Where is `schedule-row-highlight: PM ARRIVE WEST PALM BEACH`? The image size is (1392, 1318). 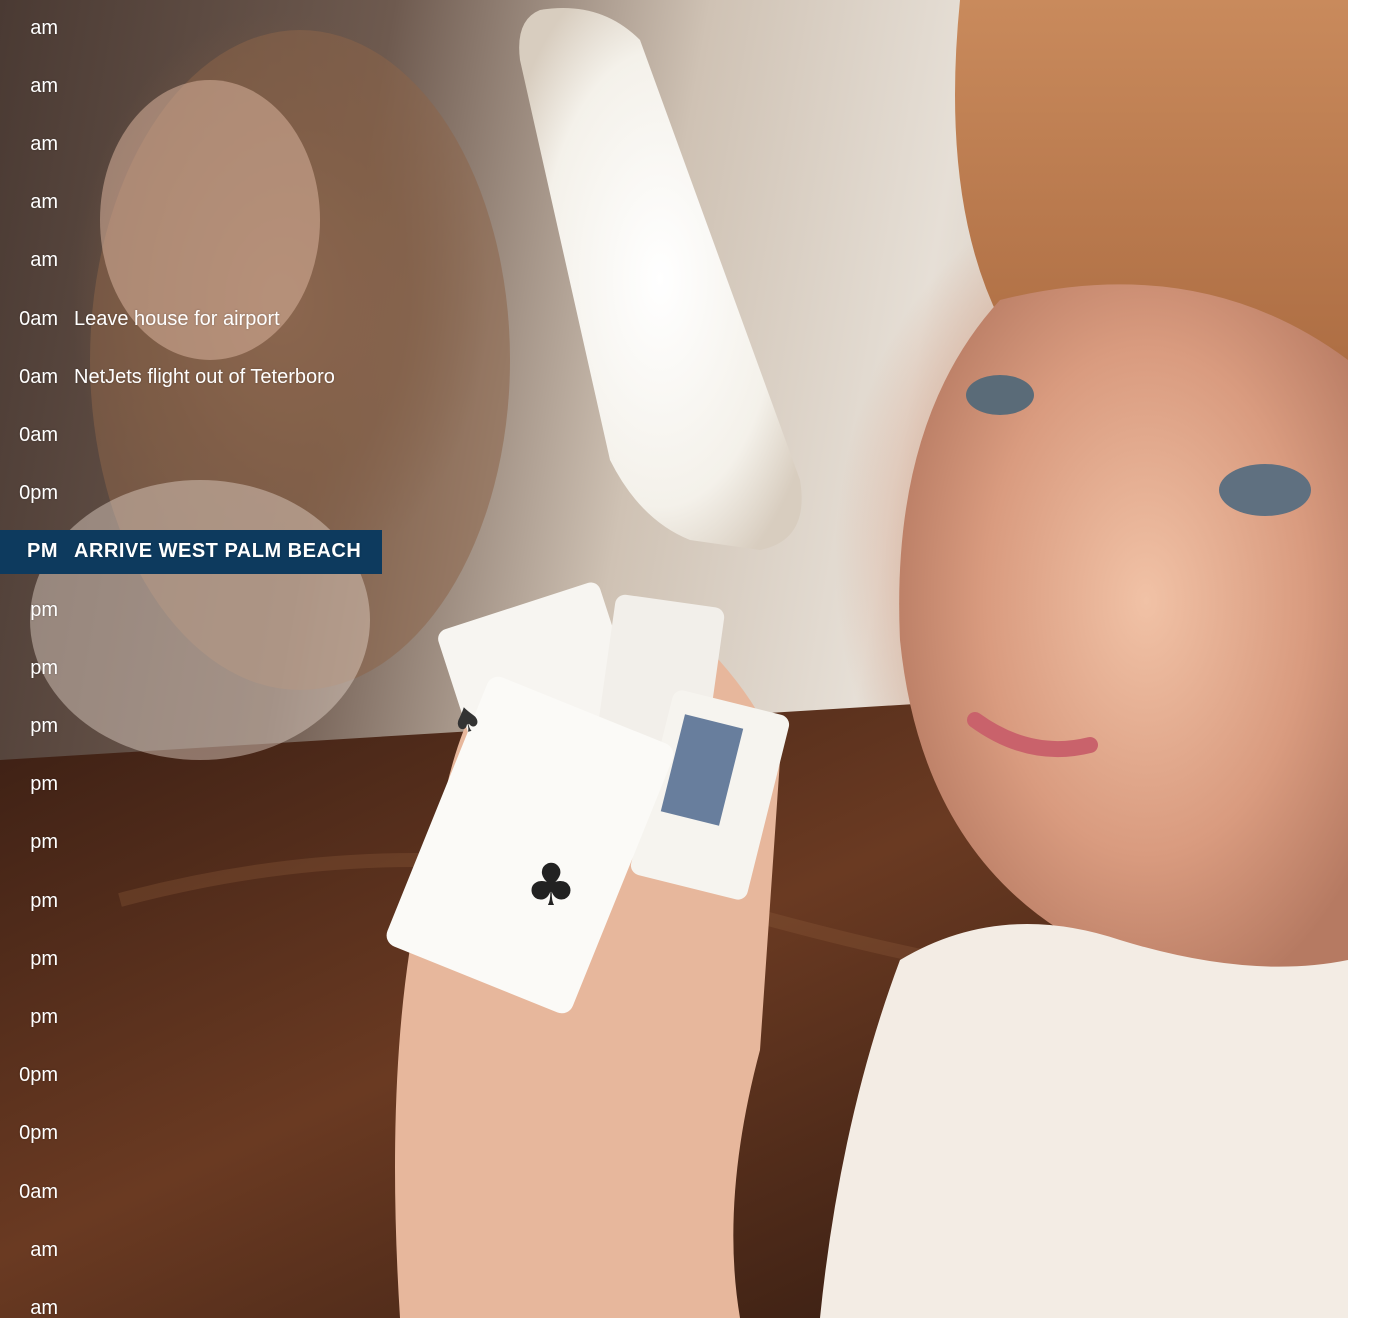
schedule-row-highlight: PM ARRIVE WEST PALM BEACH is located at coordinates (191, 551).